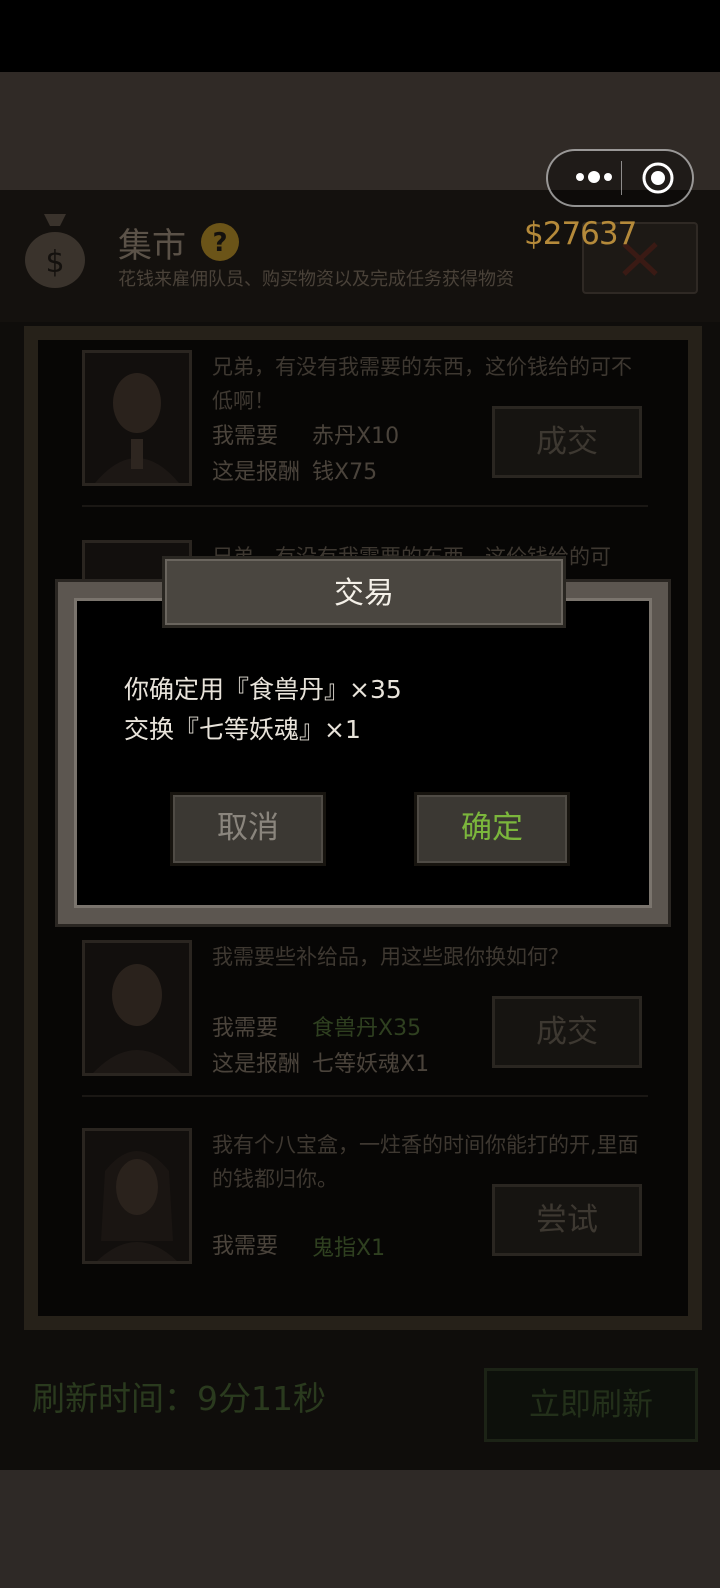 The image size is (720, 1588). What do you see at coordinates (356, 436) in the screenshot?
I see `need-value: 赤丹X10` at bounding box center [356, 436].